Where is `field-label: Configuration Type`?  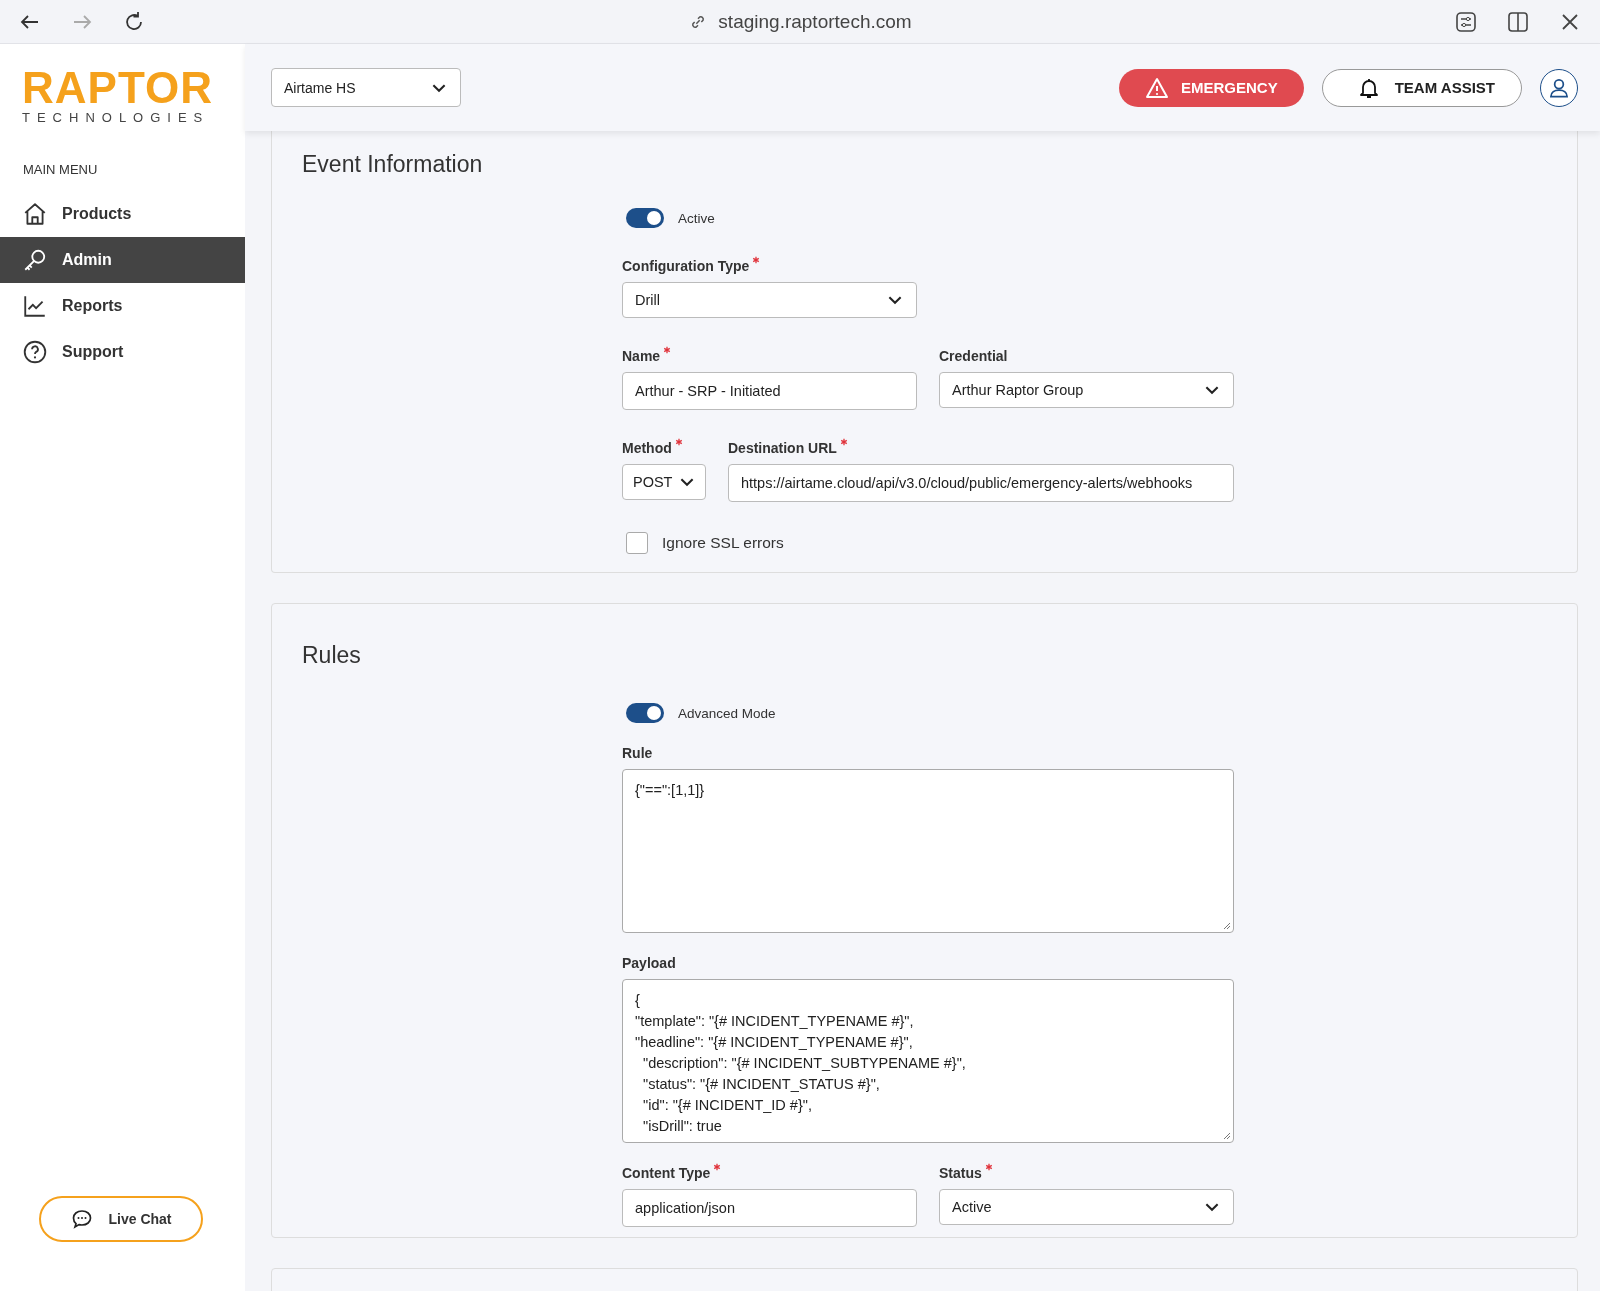 field-label: Configuration Type is located at coordinates (686, 266).